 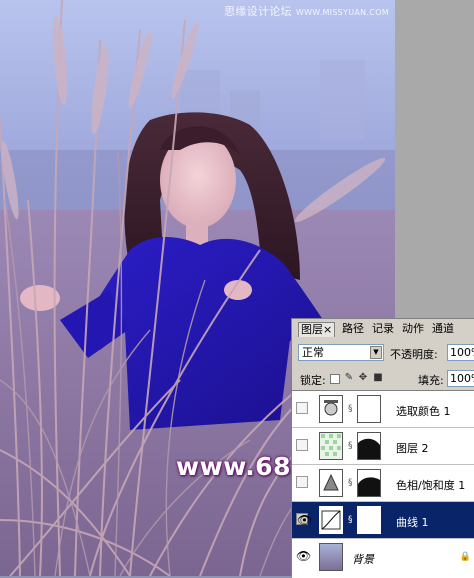 I want to click on opacity-label: 不透明度:, so click(x=414, y=354).